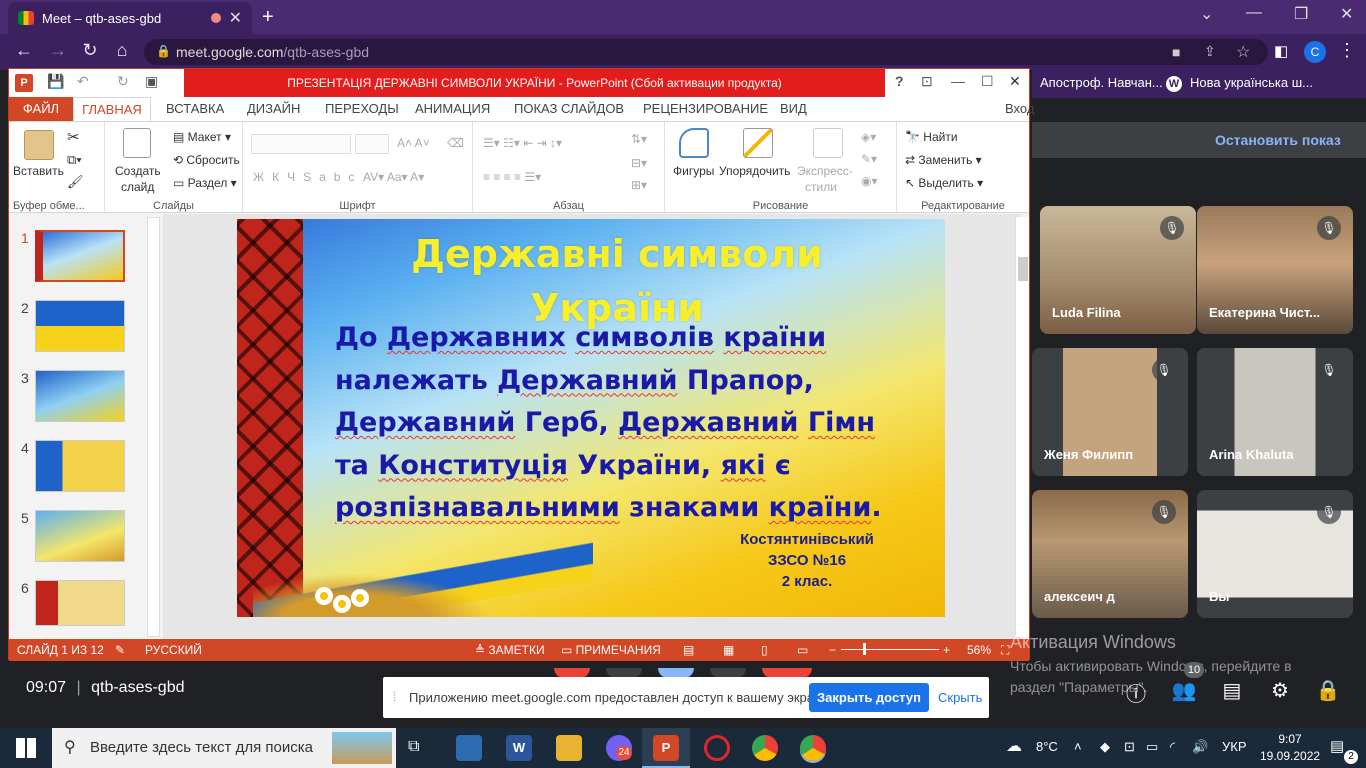  Describe the element at coordinates (122, 50) in the screenshot. I see `home-icon: ⌂` at that location.